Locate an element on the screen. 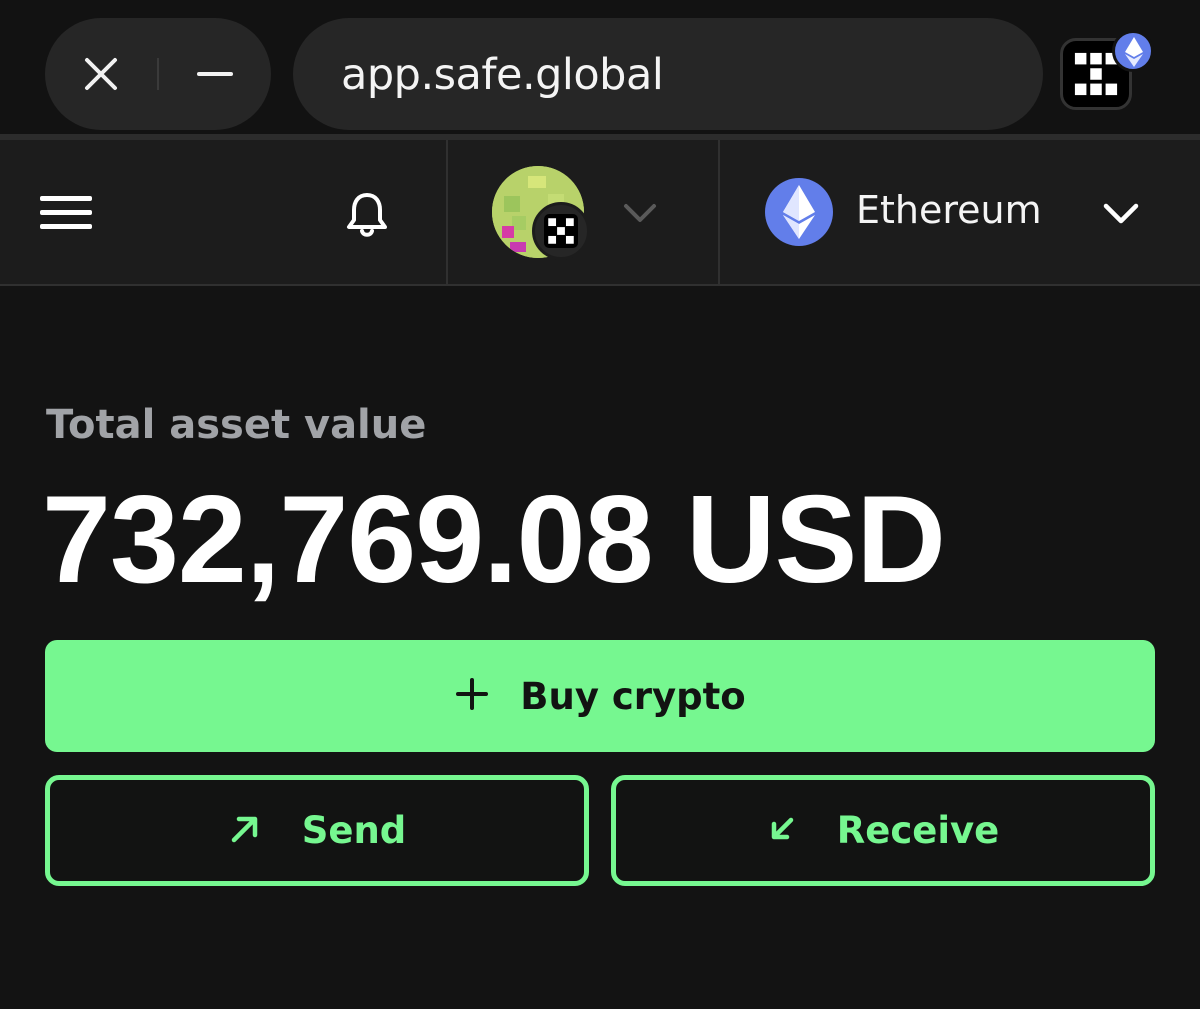 This screenshot has width=1200, height=1009. controls-divider is located at coordinates (158, 74).